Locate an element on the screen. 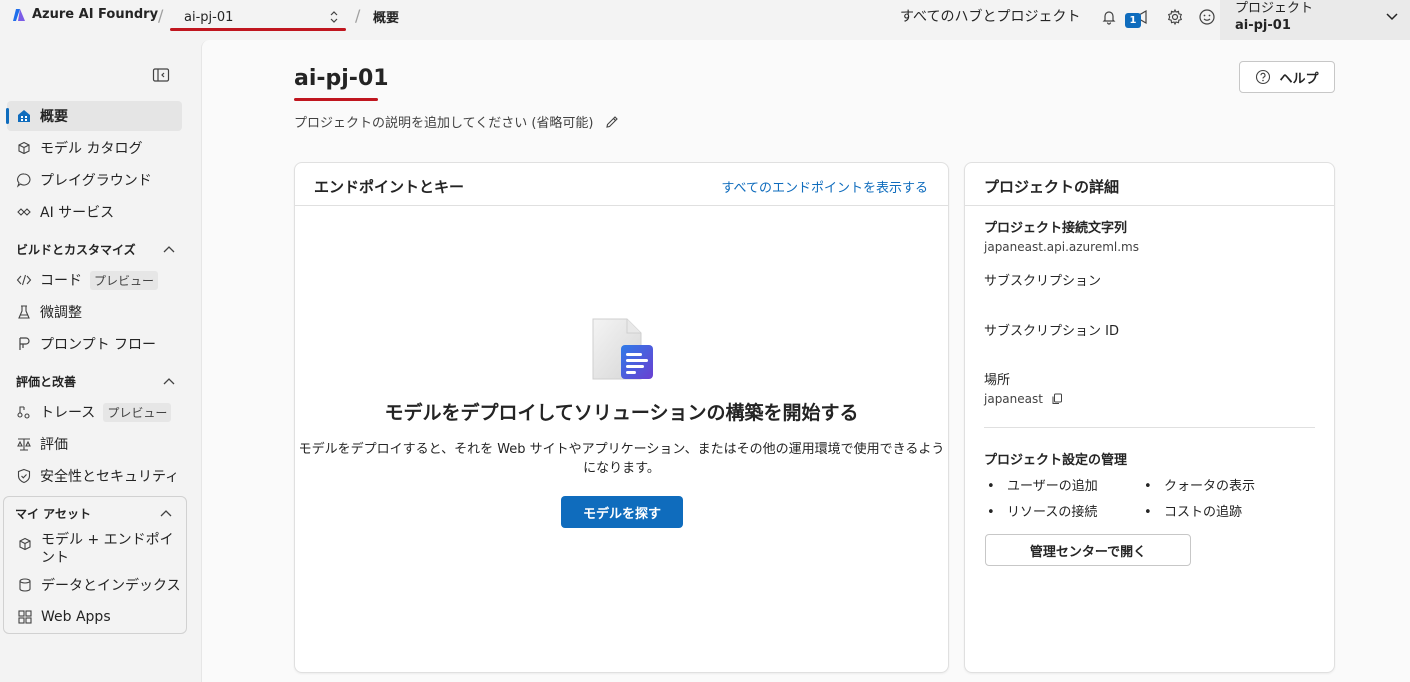  all-hubs-link: すべてのハブとプロジェクト is located at coordinates (990, 16).